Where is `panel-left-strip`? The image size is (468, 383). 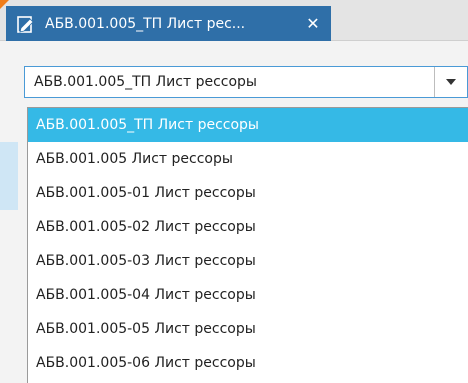 panel-left-strip is located at coordinates (9, 176).